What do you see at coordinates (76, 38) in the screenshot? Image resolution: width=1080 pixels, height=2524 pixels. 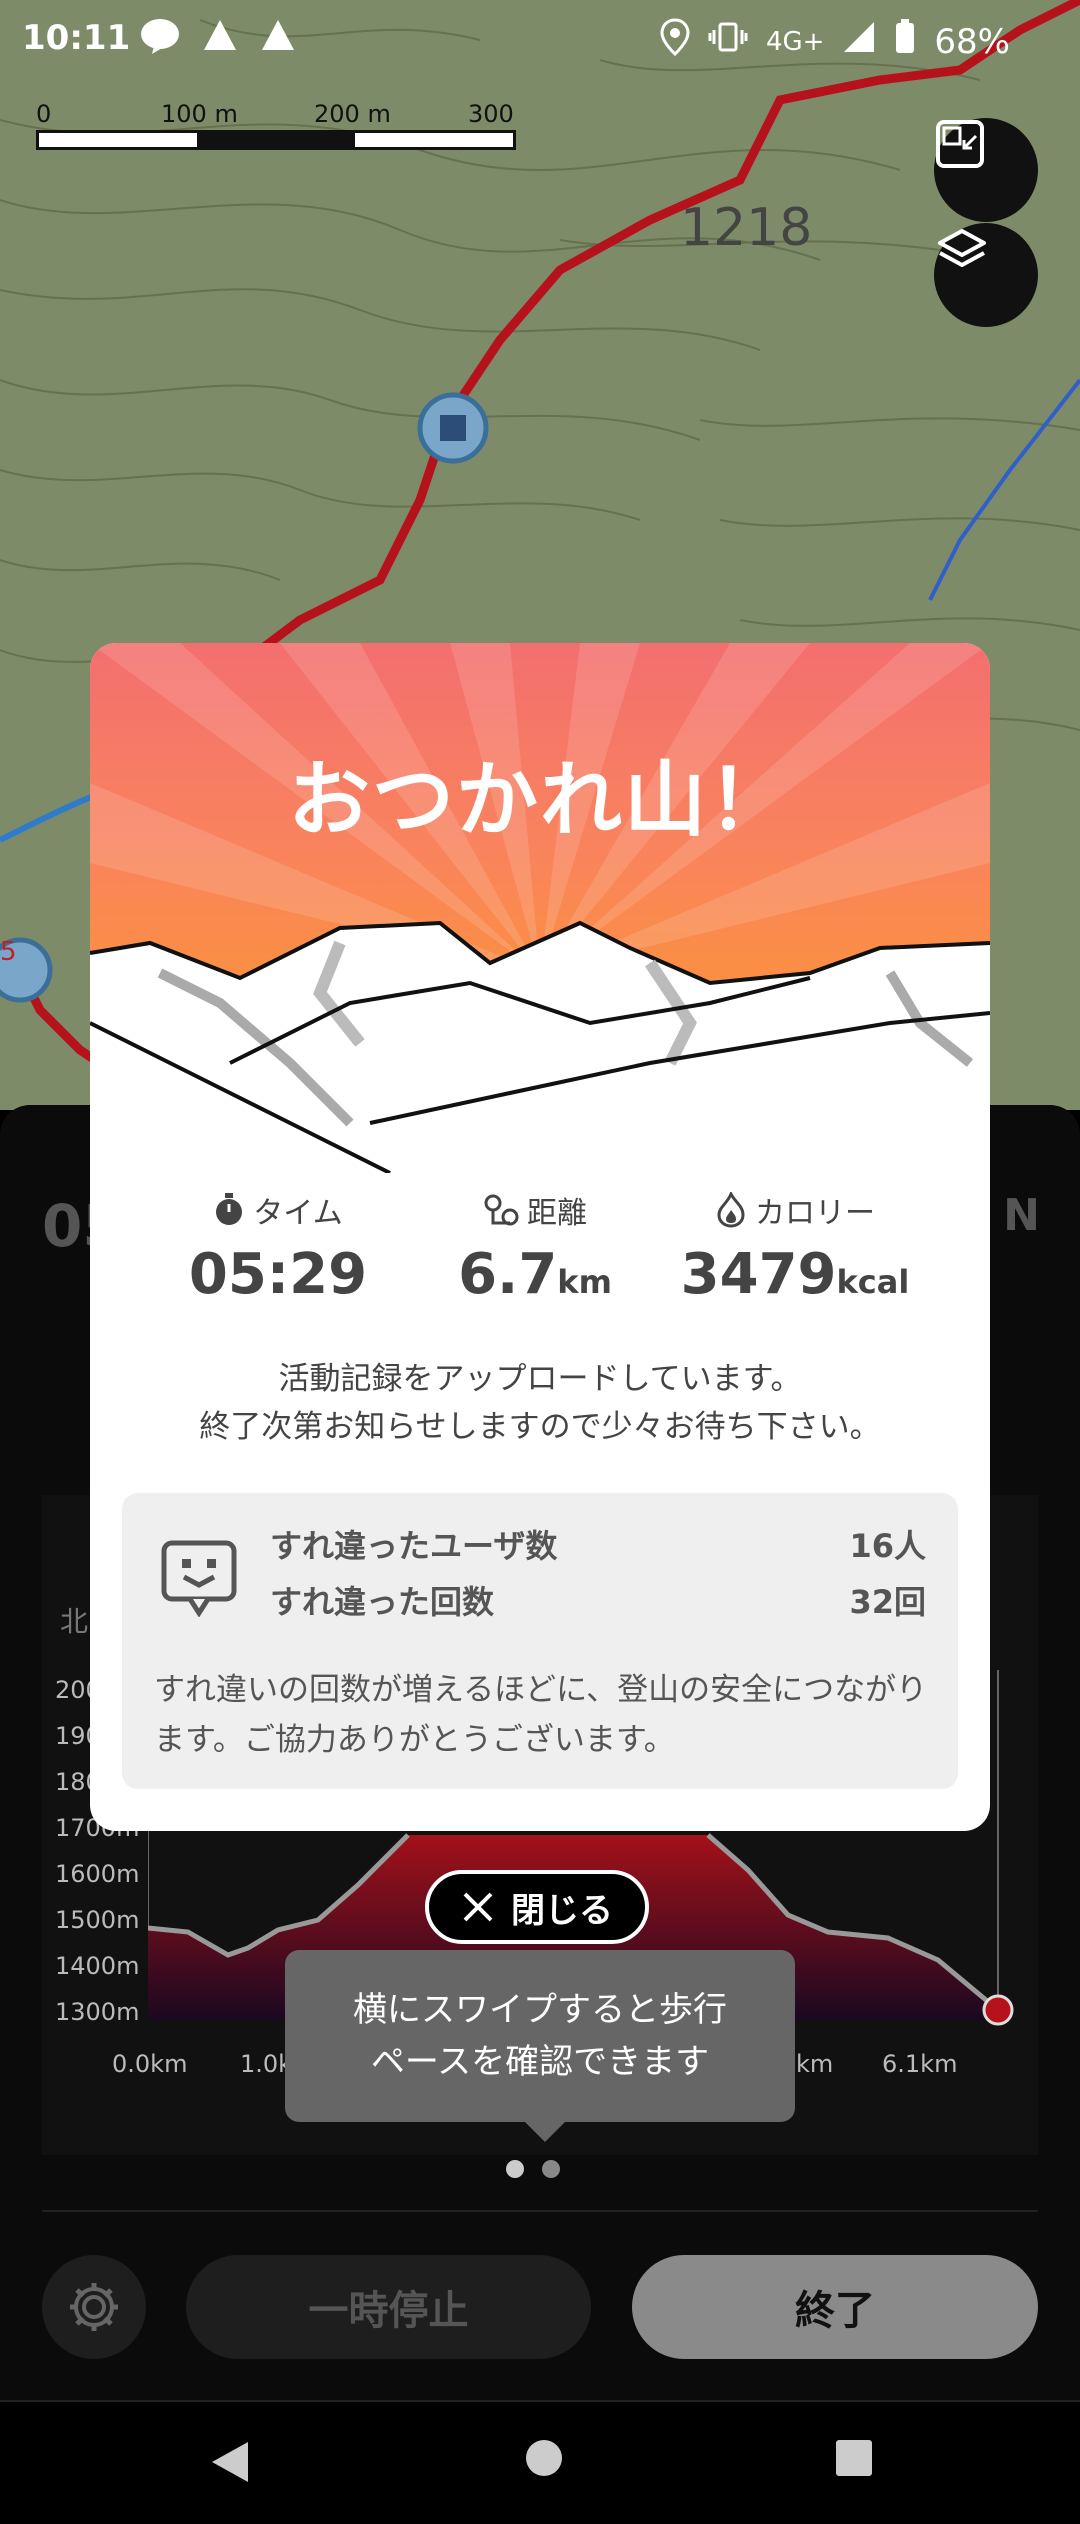 I see `status-time: 10:11` at bounding box center [76, 38].